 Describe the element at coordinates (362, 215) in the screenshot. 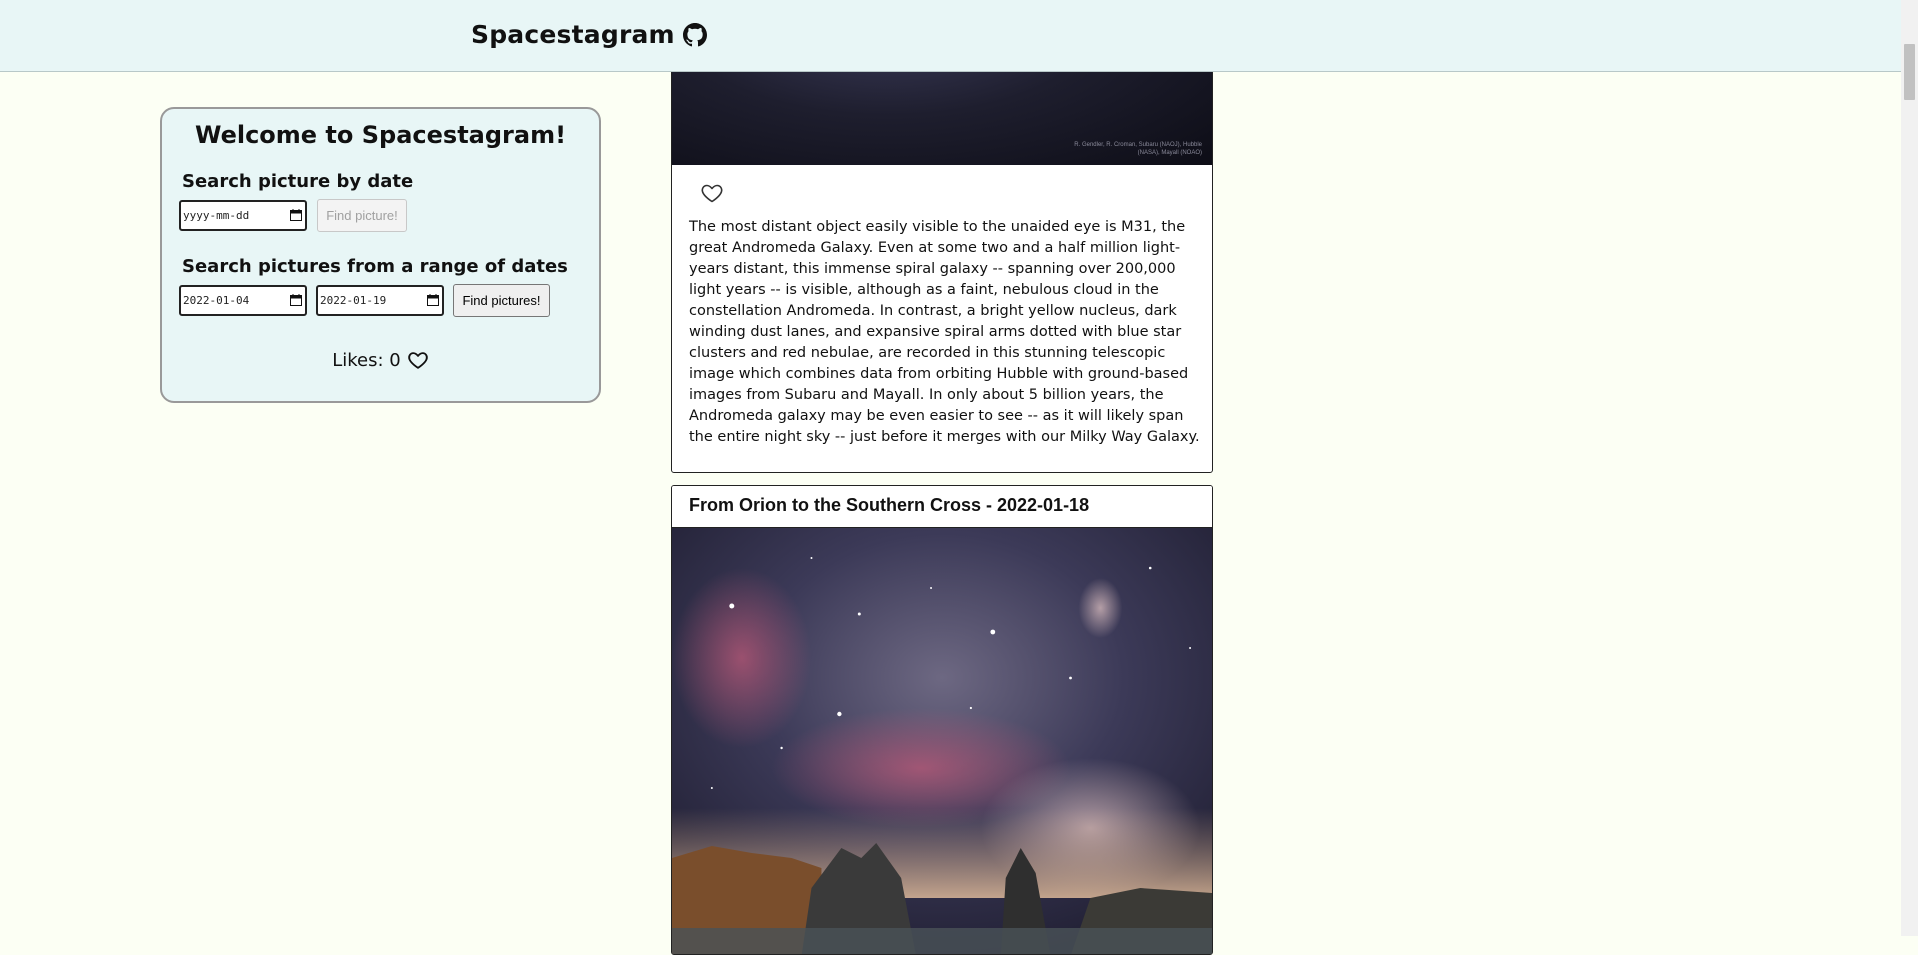

I see `find-picture-button: Find picture!` at that location.